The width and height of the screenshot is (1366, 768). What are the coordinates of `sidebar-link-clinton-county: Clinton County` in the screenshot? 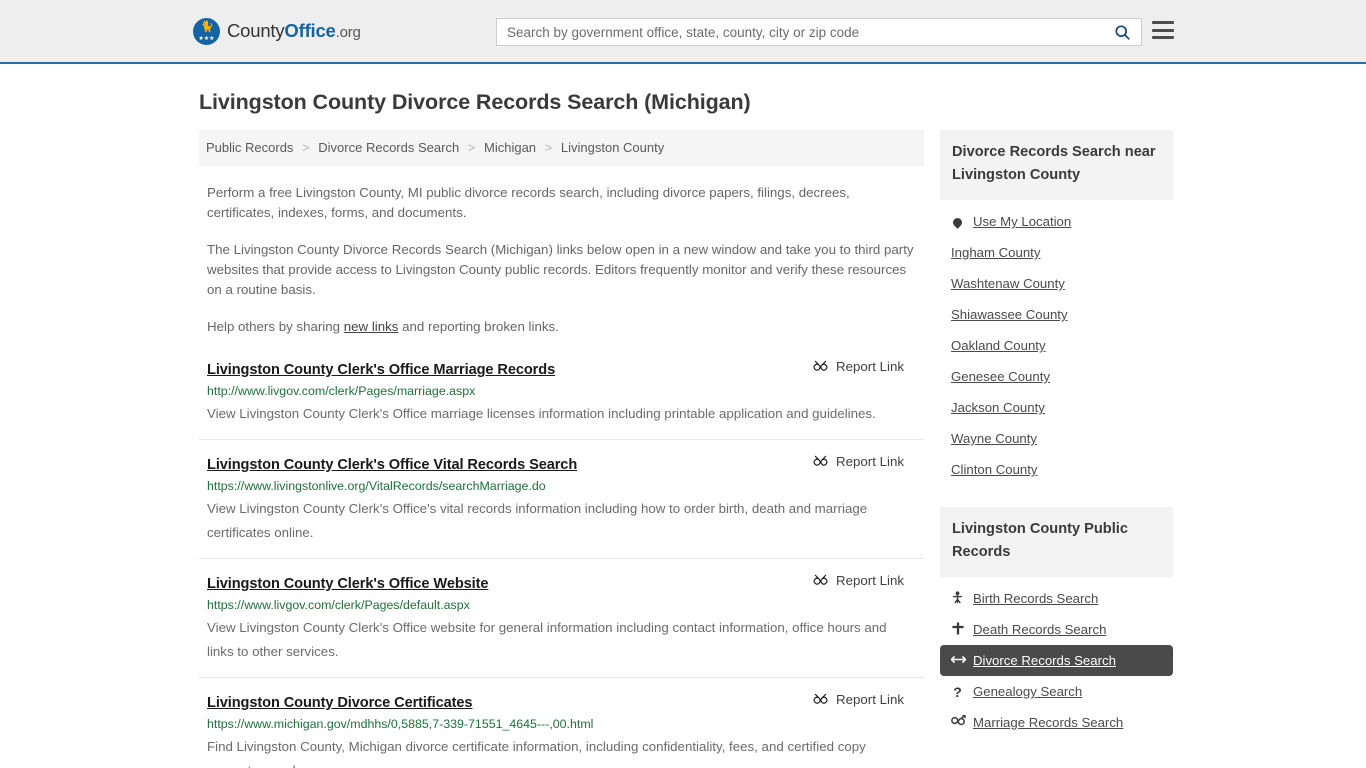 It's located at (994, 469).